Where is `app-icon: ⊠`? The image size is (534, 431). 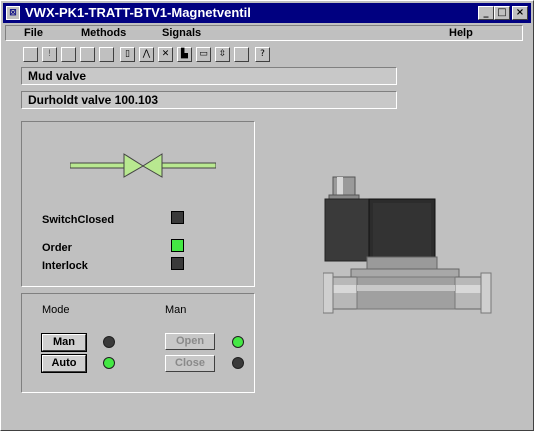
app-icon: ⊠ is located at coordinates (13, 13).